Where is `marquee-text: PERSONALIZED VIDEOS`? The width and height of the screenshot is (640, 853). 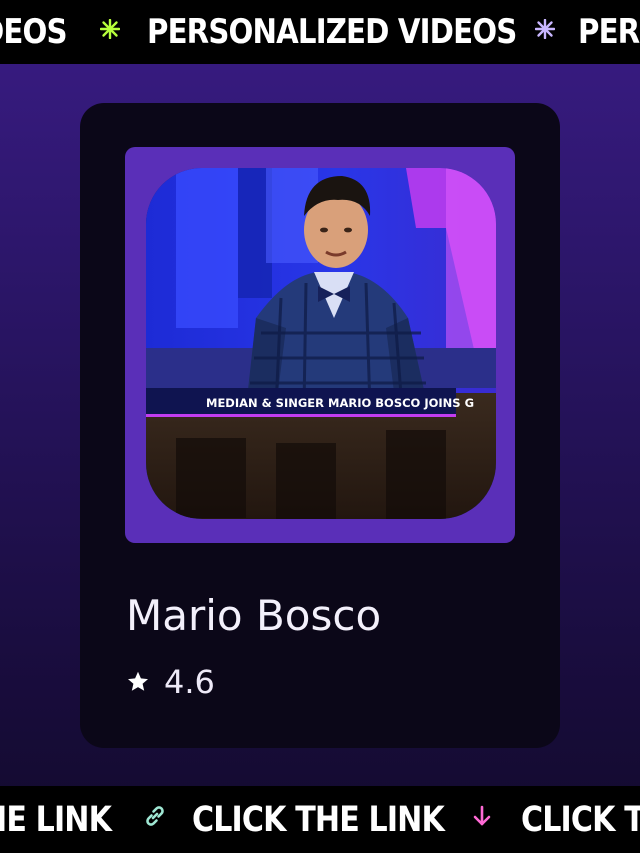 marquee-text: PERSONALIZED VIDEOS is located at coordinates (331, 32).